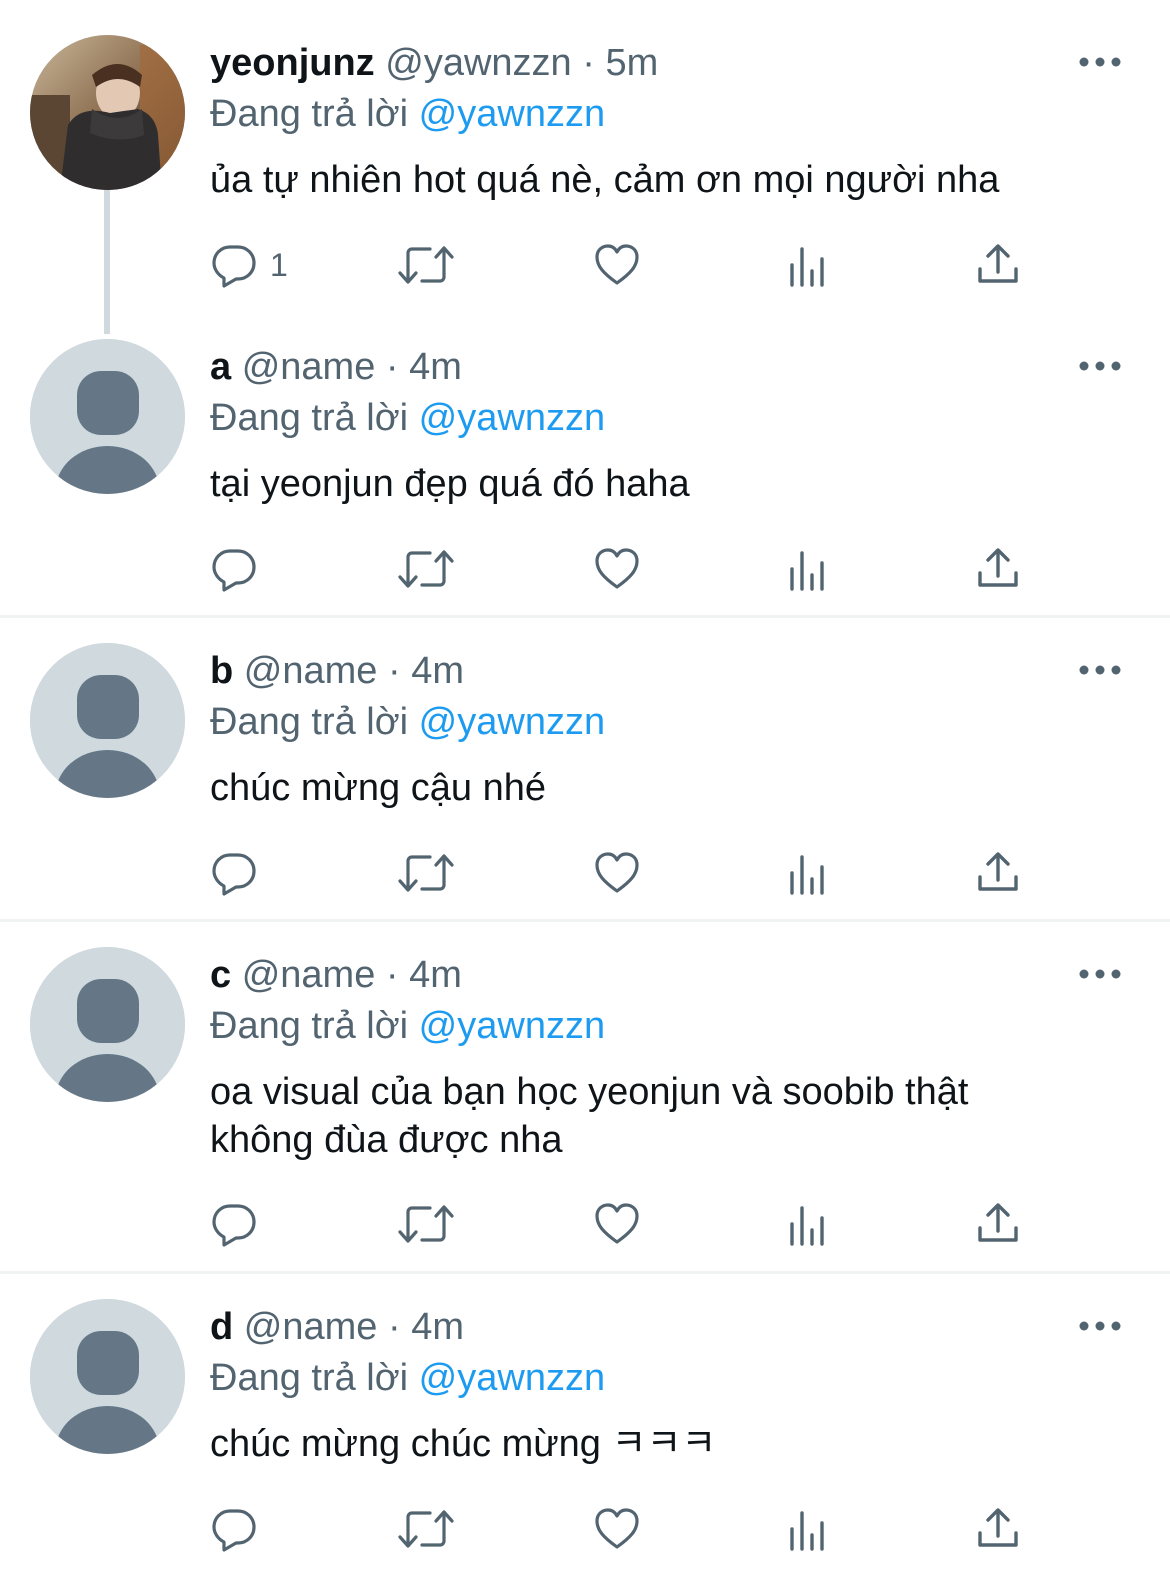 This screenshot has height=1578, width=1170. Describe the element at coordinates (220, 975) in the screenshot. I see `display-name: c` at that location.